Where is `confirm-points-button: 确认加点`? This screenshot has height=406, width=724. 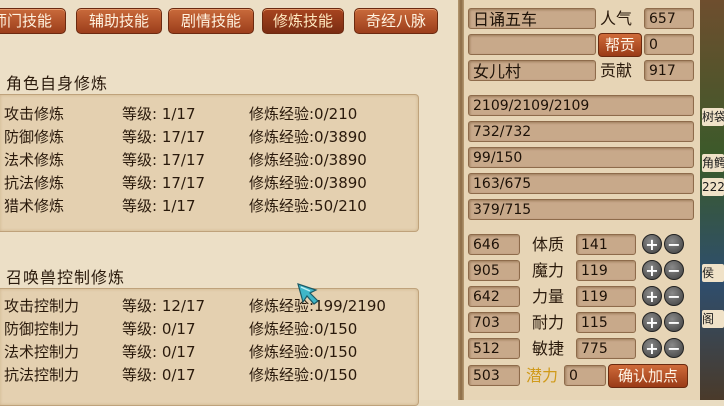 confirm-points-button: 确认加点 is located at coordinates (648, 376).